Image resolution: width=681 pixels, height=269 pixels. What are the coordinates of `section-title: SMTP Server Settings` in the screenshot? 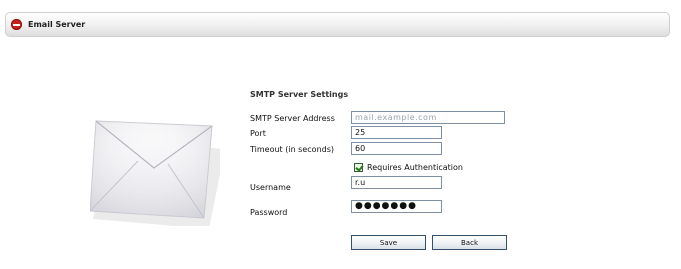 It's located at (299, 94).